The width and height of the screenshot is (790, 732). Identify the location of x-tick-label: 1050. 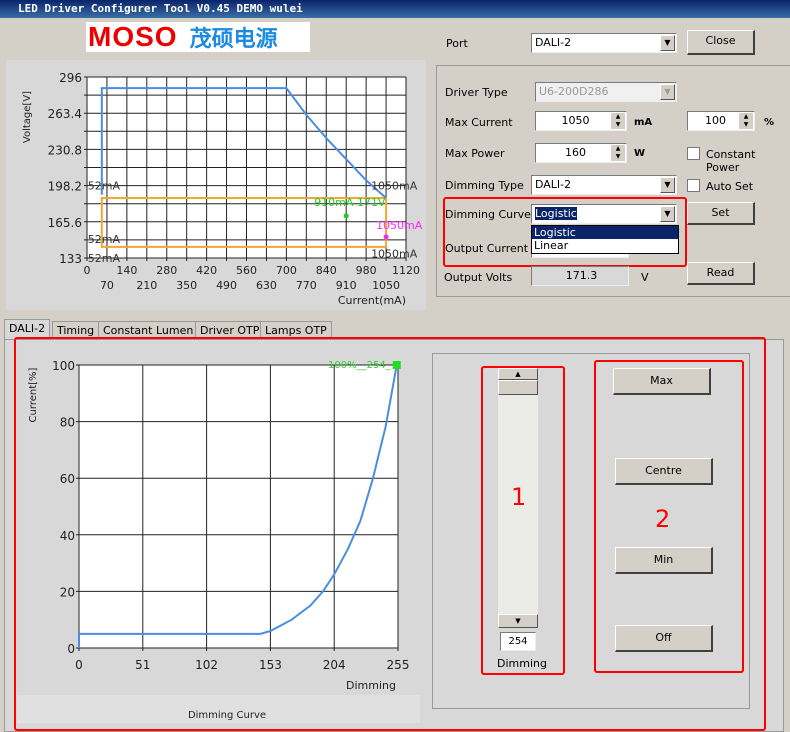
(386, 285).